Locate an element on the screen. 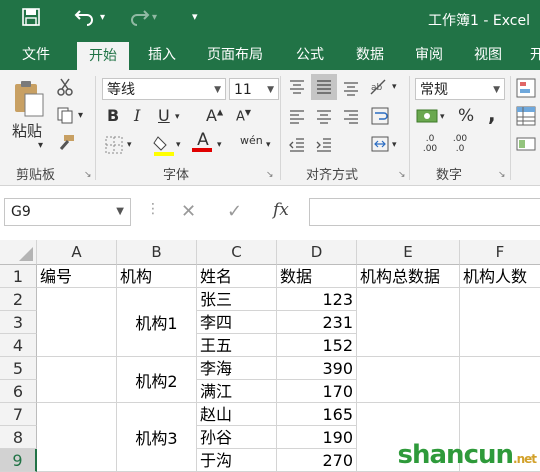  save-icon is located at coordinates (31, 19).